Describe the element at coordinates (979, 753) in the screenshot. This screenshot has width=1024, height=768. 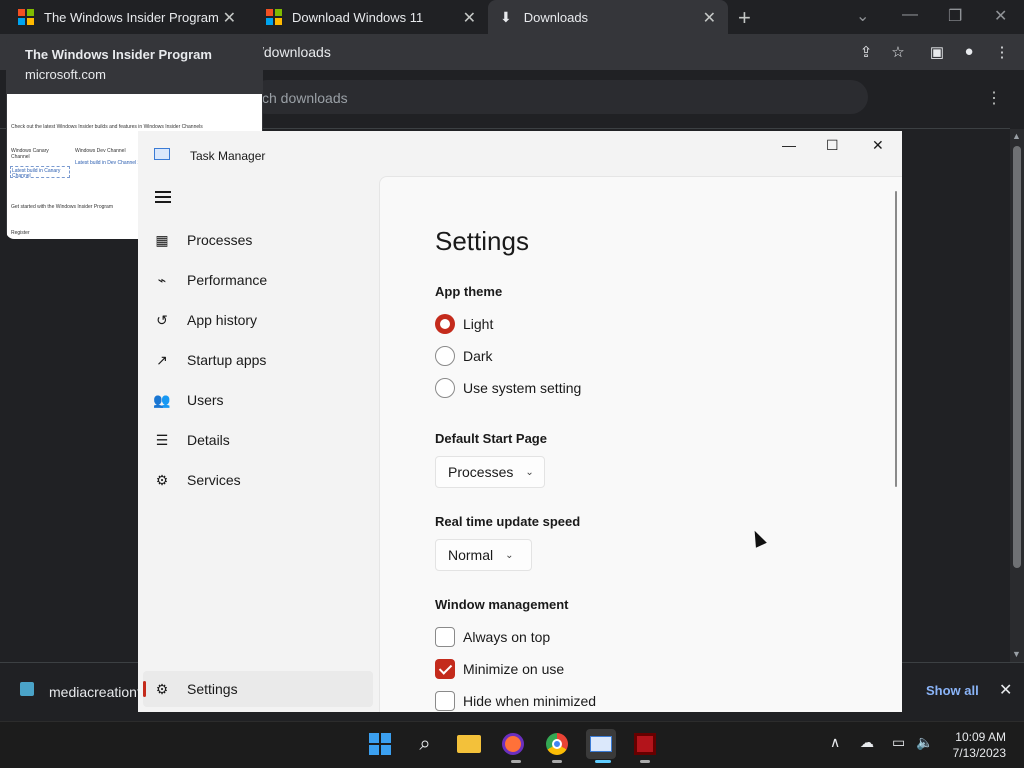
I see `clock-date: 7/13/2023` at that location.